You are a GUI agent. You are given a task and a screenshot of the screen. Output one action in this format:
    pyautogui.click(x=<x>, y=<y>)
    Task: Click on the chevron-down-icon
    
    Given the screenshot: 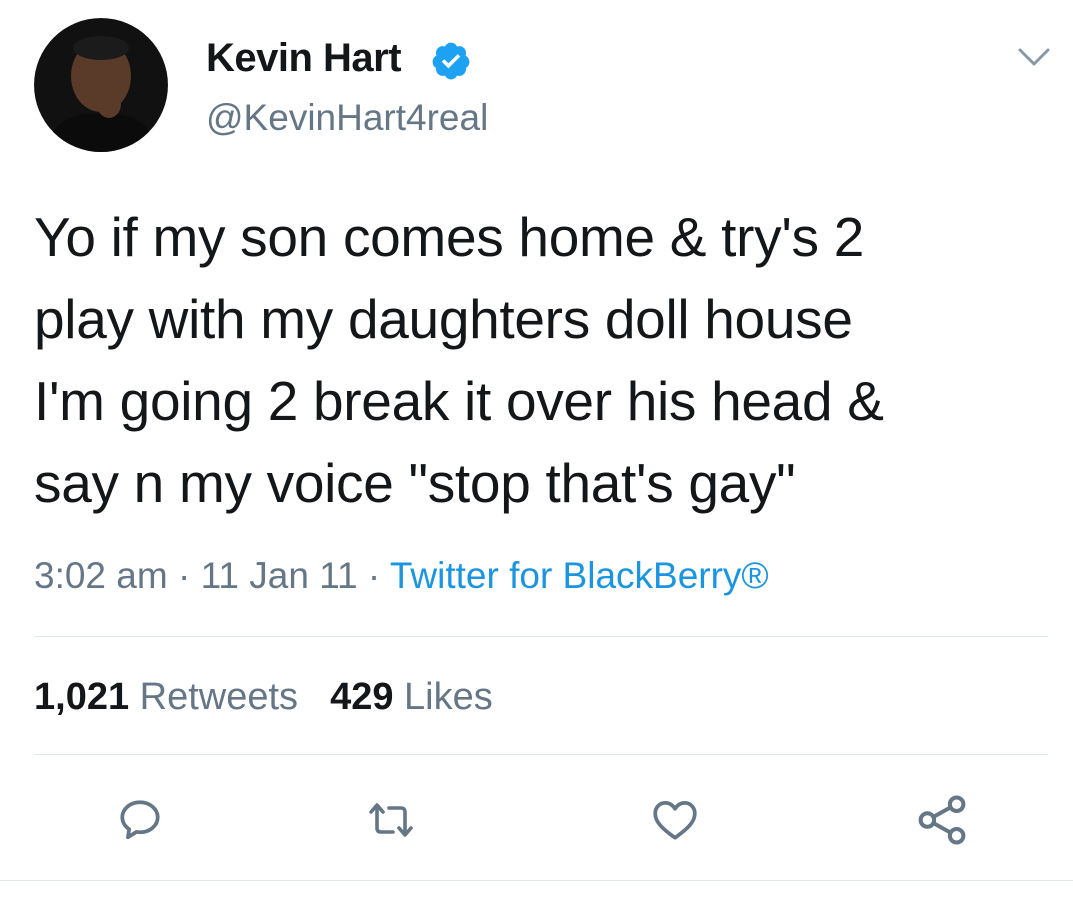 What is the action you would take?
    pyautogui.click(x=1034, y=56)
    